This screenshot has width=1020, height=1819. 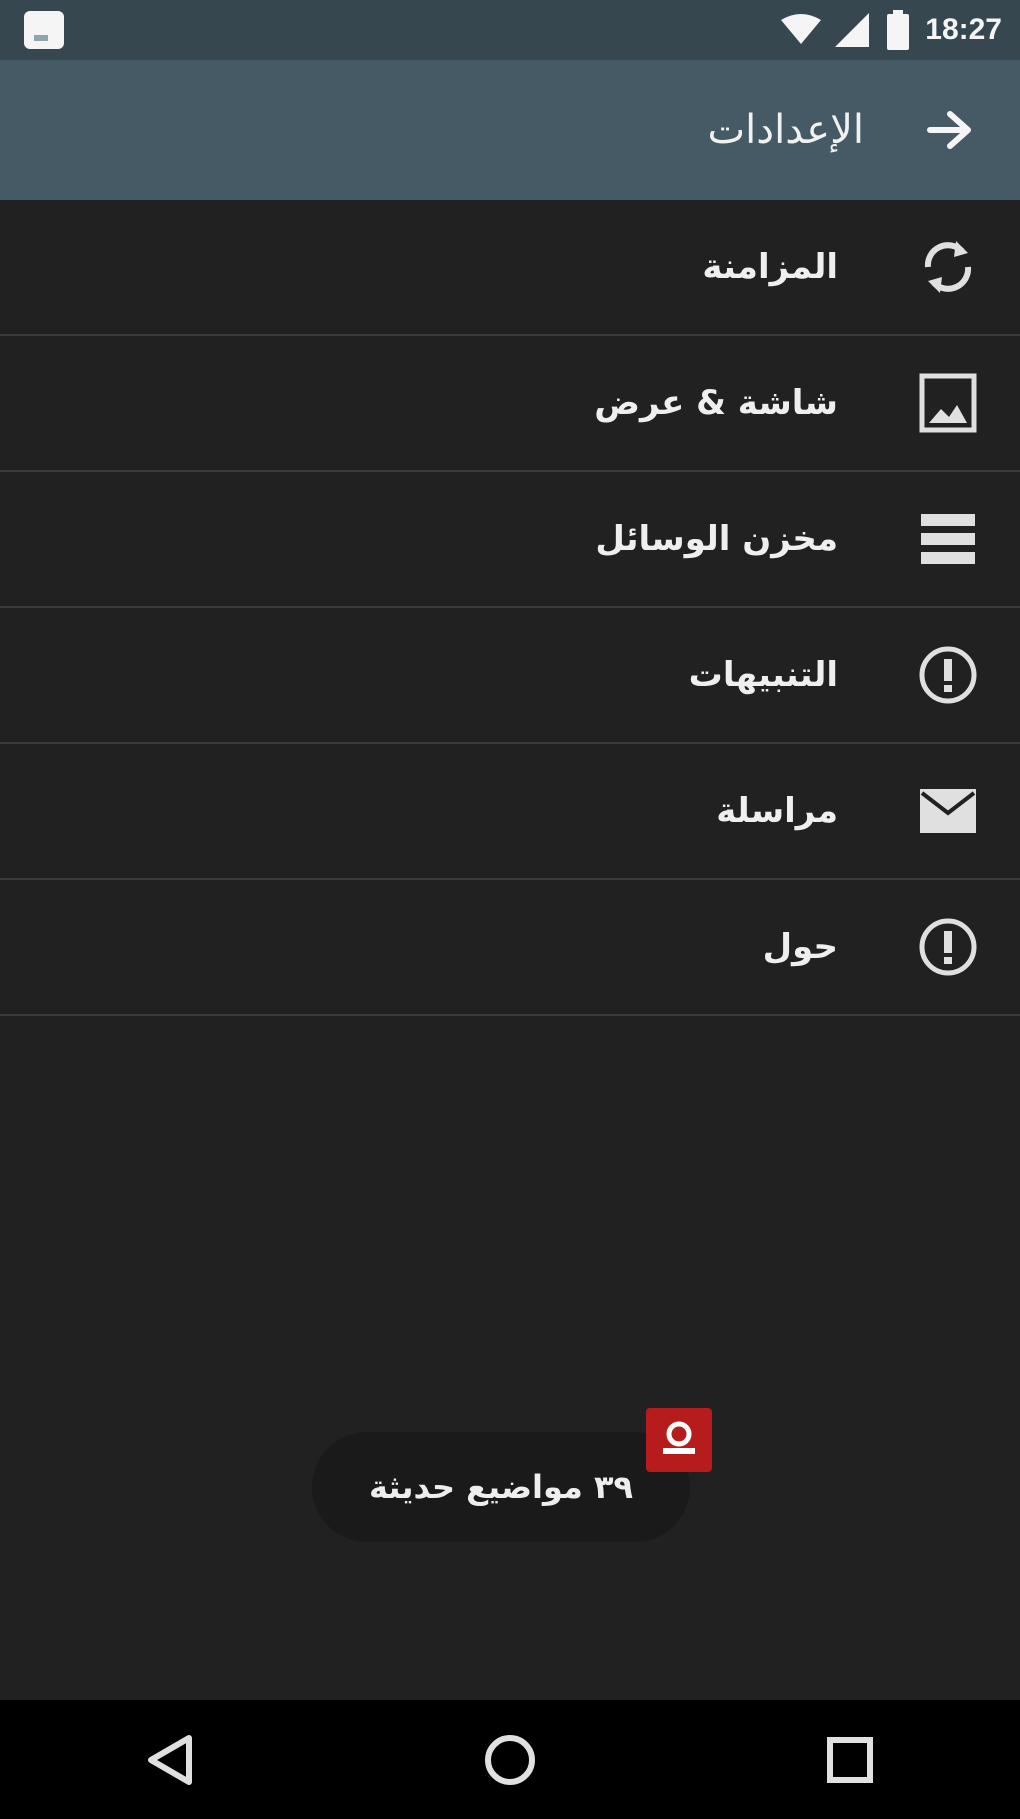 I want to click on menu-item-label: مخزن الوسائل, so click(x=716, y=539).